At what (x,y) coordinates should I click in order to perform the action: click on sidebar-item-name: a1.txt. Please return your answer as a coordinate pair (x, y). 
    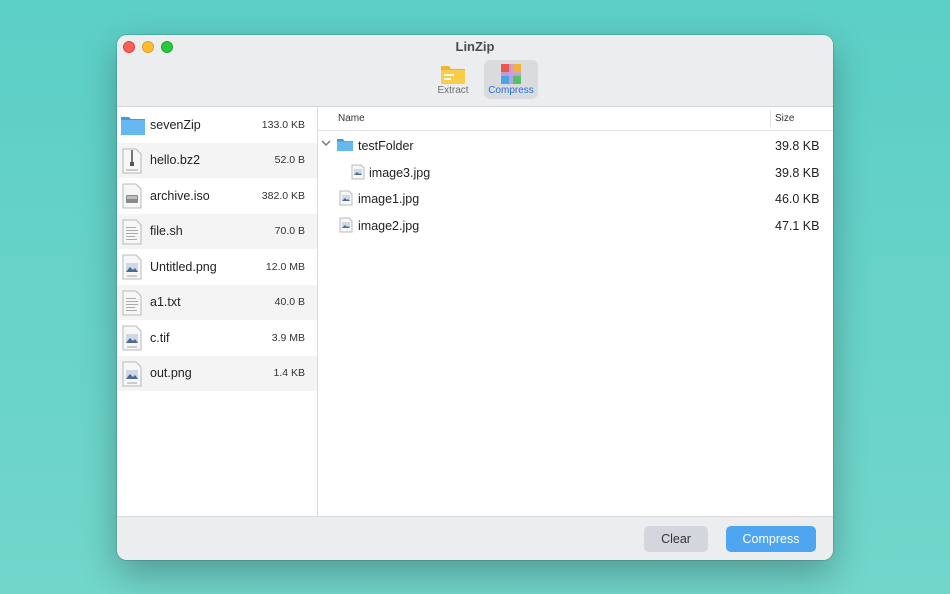
    Looking at the image, I should click on (165, 302).